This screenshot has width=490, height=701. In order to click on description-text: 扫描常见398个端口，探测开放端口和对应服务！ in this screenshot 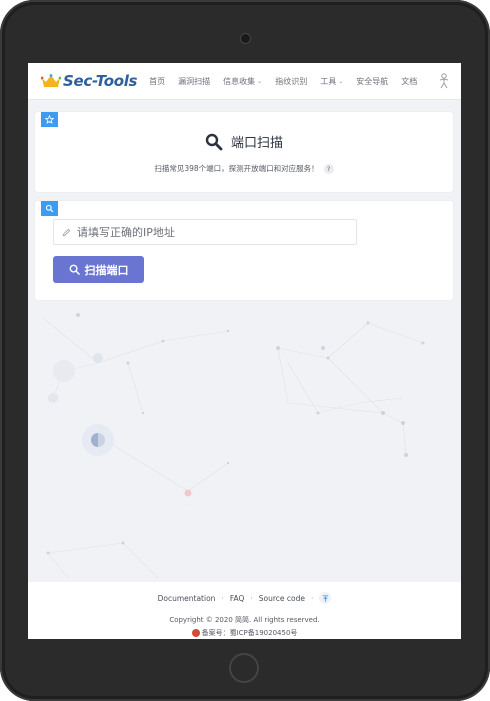, I will do `click(236, 168)`.